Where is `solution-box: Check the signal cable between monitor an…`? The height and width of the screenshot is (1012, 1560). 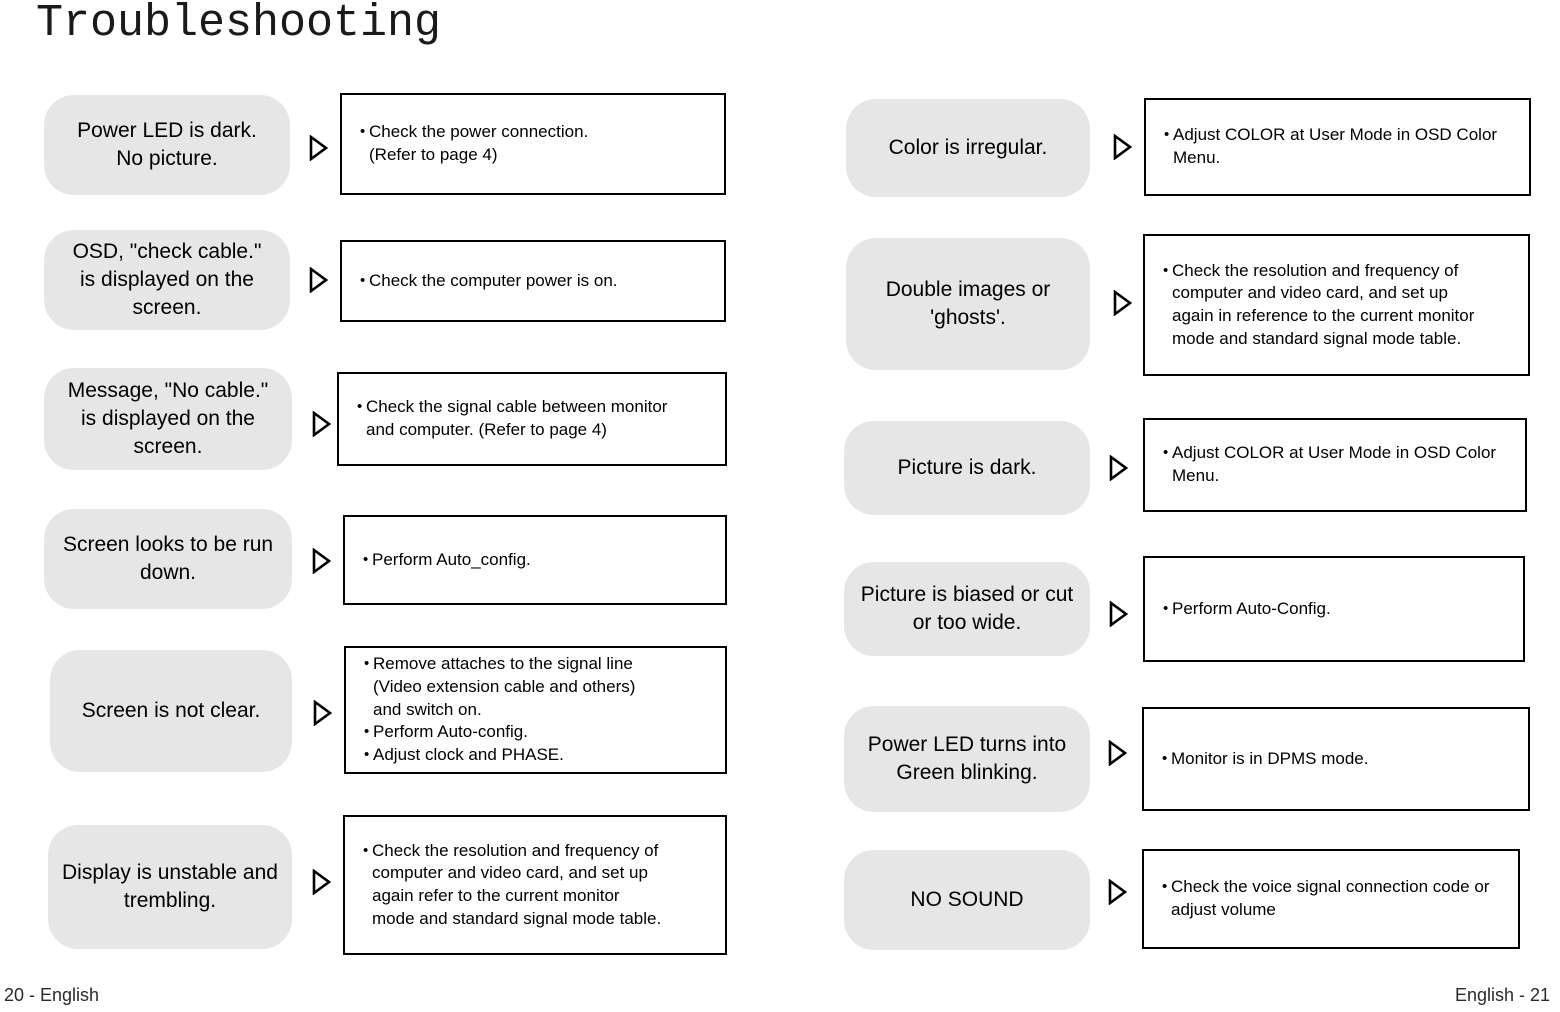 solution-box: Check the signal cable between monitor an… is located at coordinates (532, 419).